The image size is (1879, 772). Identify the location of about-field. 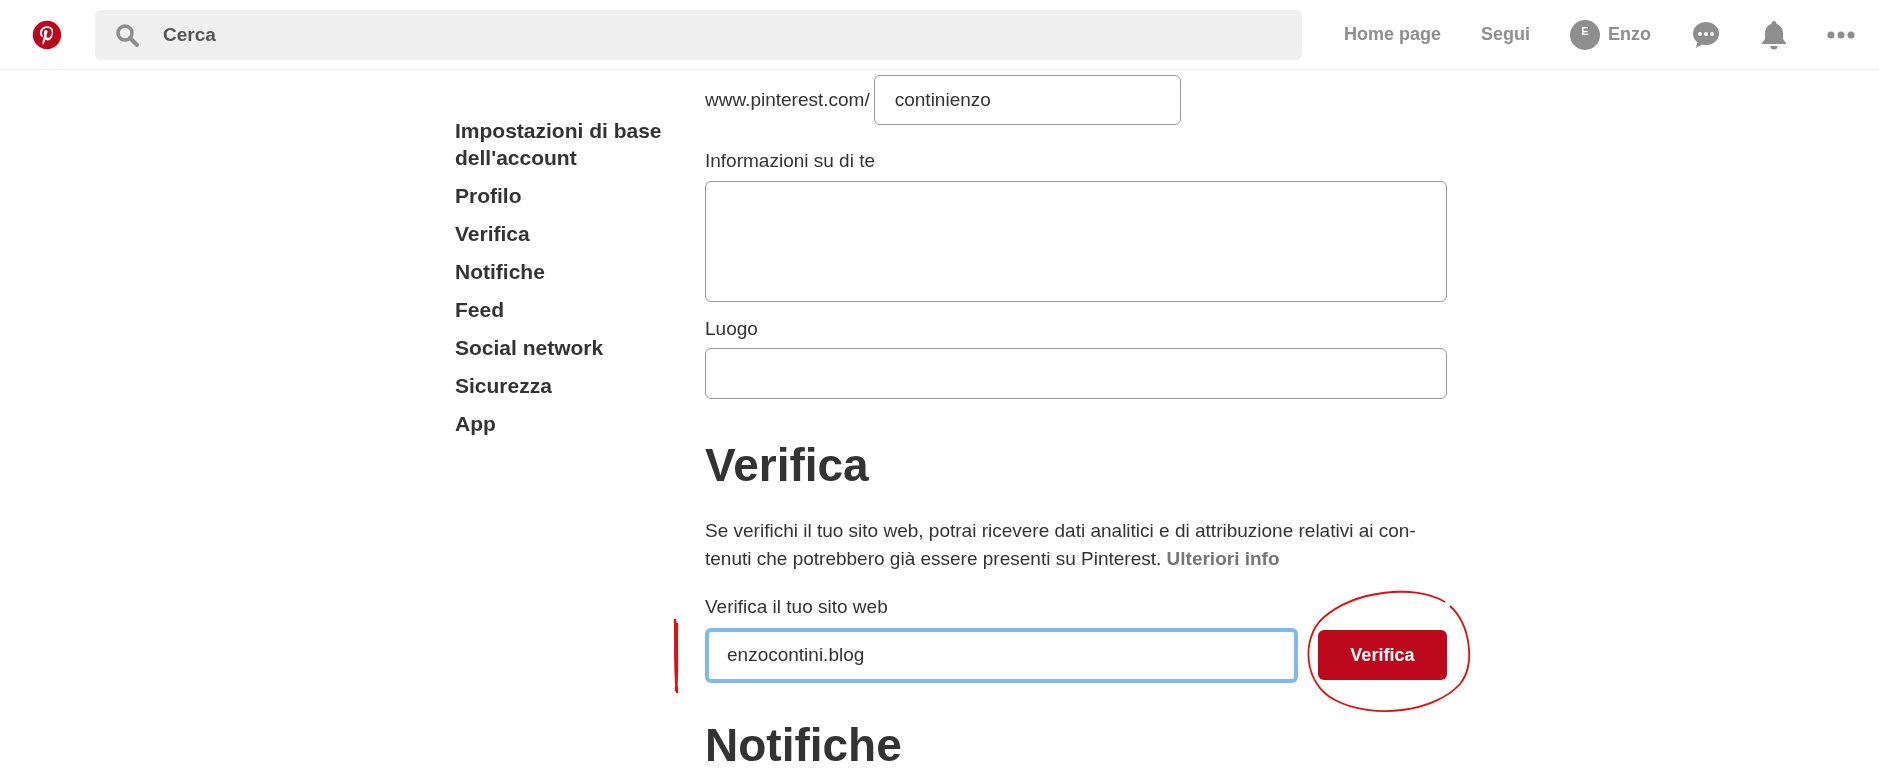
(1076, 241).